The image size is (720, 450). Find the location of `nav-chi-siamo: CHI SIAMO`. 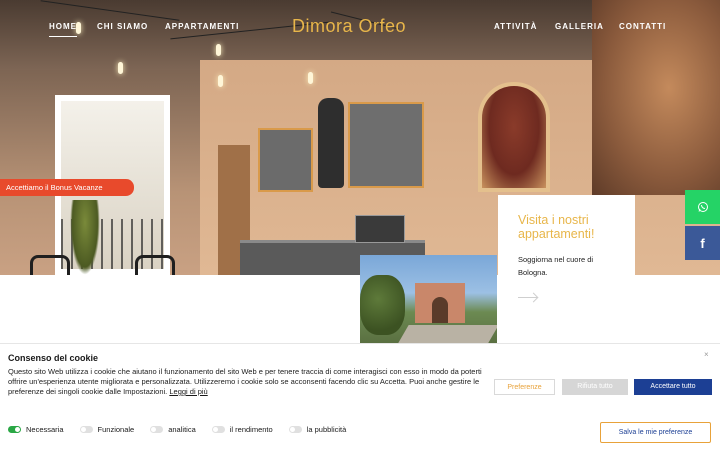

nav-chi-siamo: CHI SIAMO is located at coordinates (122, 26).